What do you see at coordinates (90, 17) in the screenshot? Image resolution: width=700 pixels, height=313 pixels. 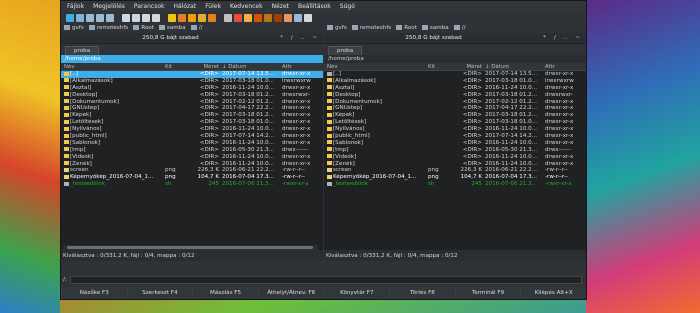 I see `back-icon` at bounding box center [90, 17].